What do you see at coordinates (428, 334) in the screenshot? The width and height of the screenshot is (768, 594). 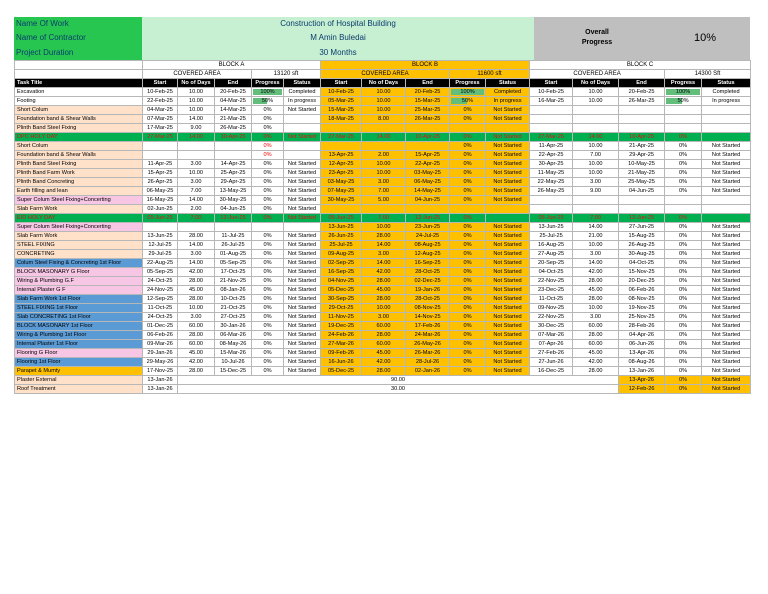 I see `end-cell-b: 24-Mar-26` at bounding box center [428, 334].